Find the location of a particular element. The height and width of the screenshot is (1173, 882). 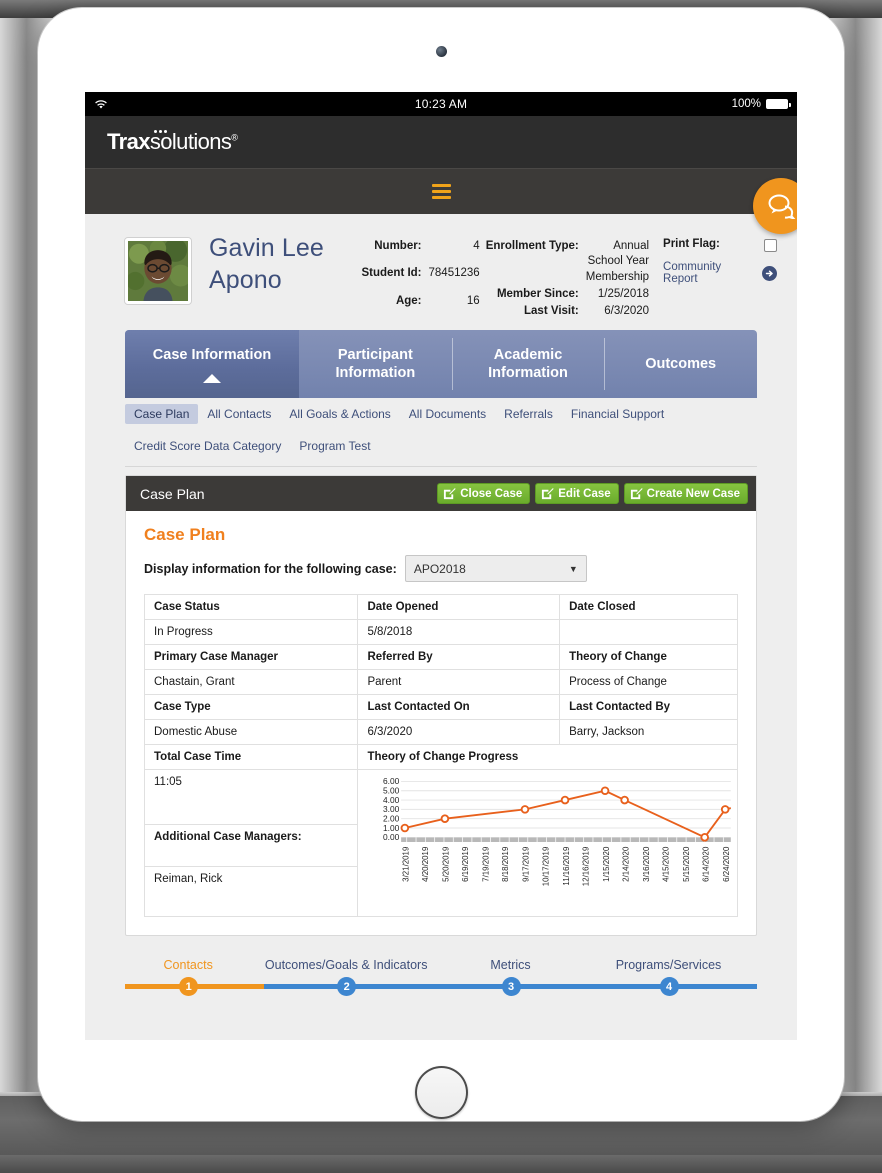

card-title: Case Plan is located at coordinates (172, 493).